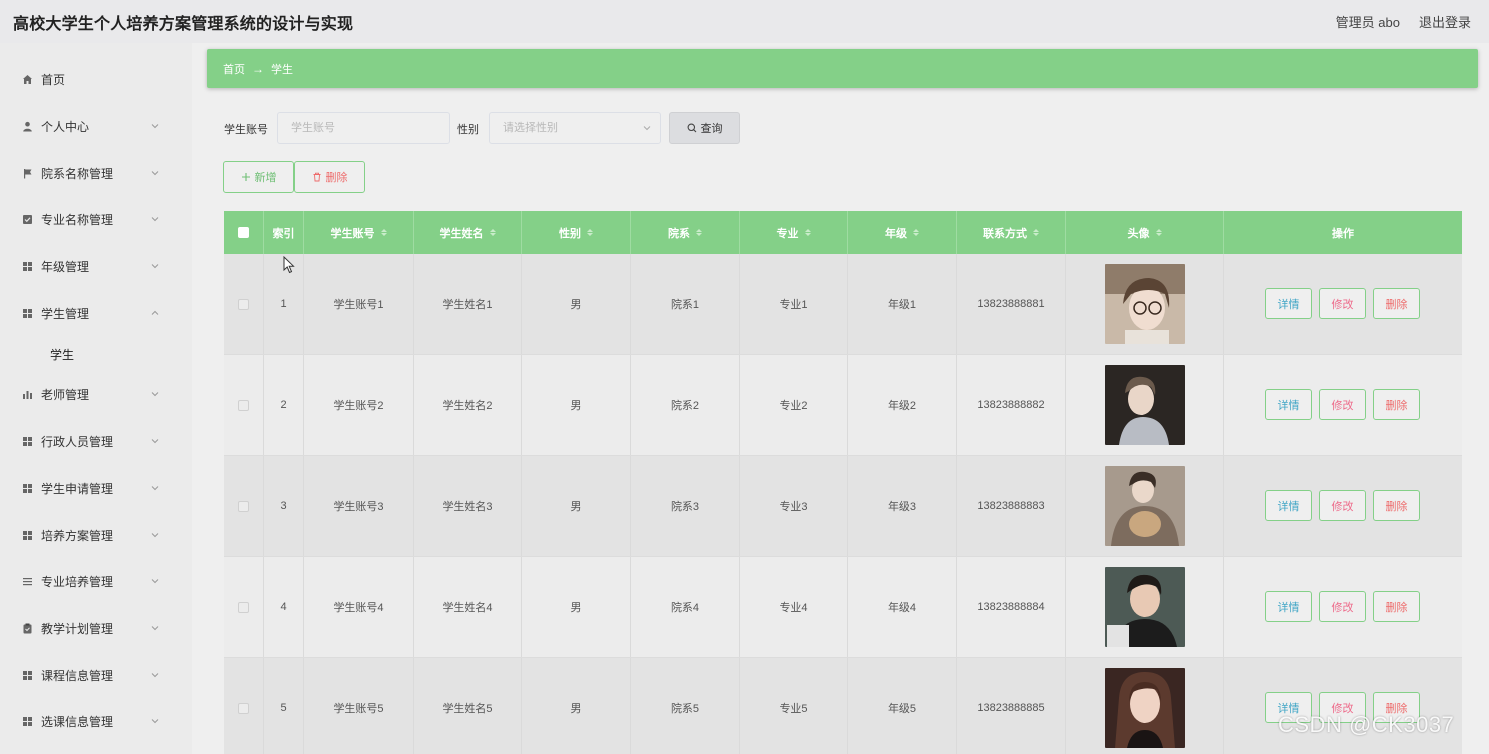 The image size is (1489, 754). I want to click on avatar, so click(1144, 607).